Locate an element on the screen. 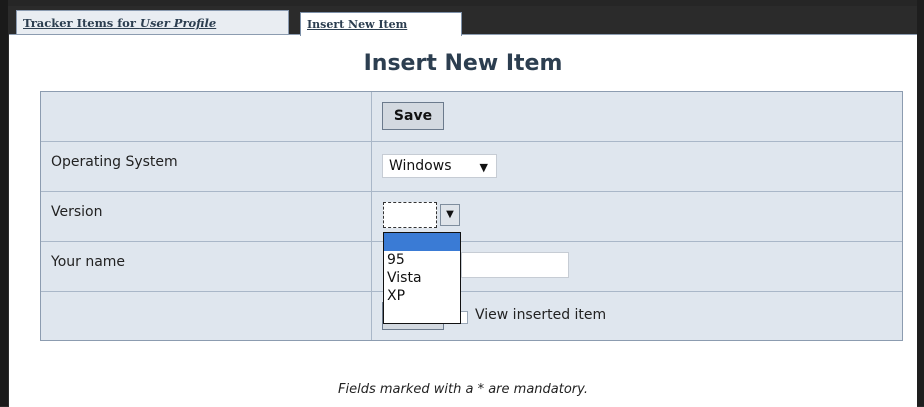  version-option: XP is located at coordinates (422, 296).